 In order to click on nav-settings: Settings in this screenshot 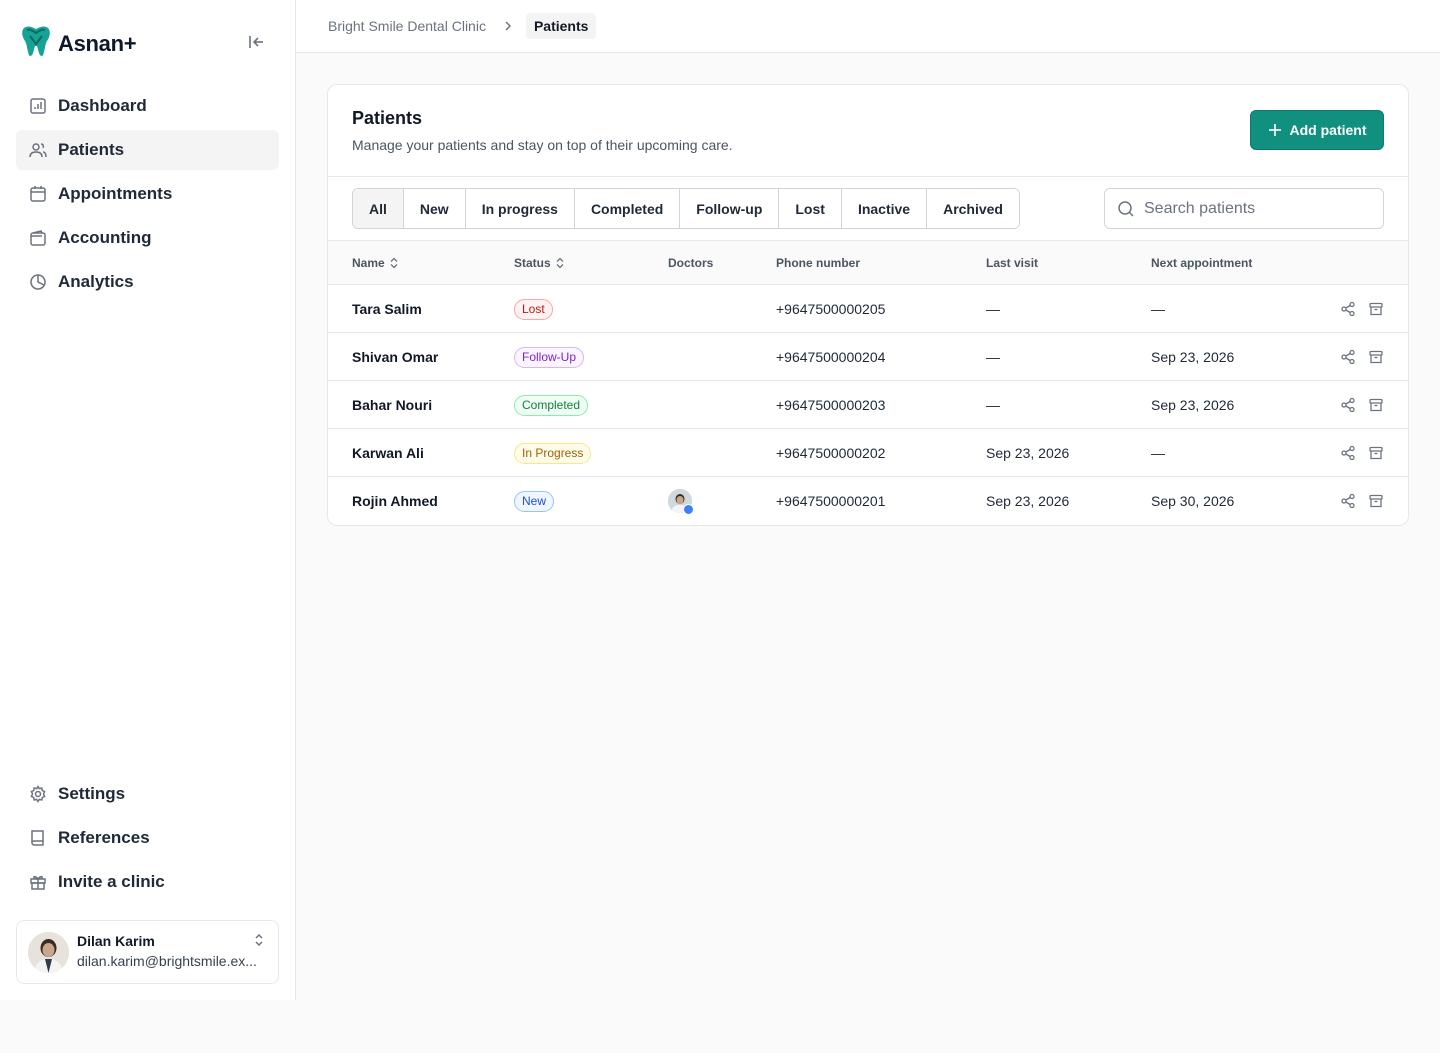, I will do `click(147, 794)`.